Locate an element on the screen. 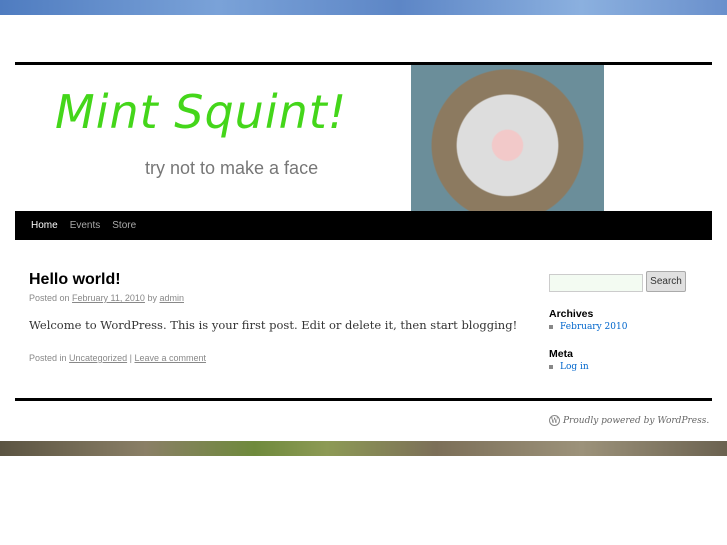 The height and width of the screenshot is (545, 727). meta-title: Meta is located at coordinates (561, 354).